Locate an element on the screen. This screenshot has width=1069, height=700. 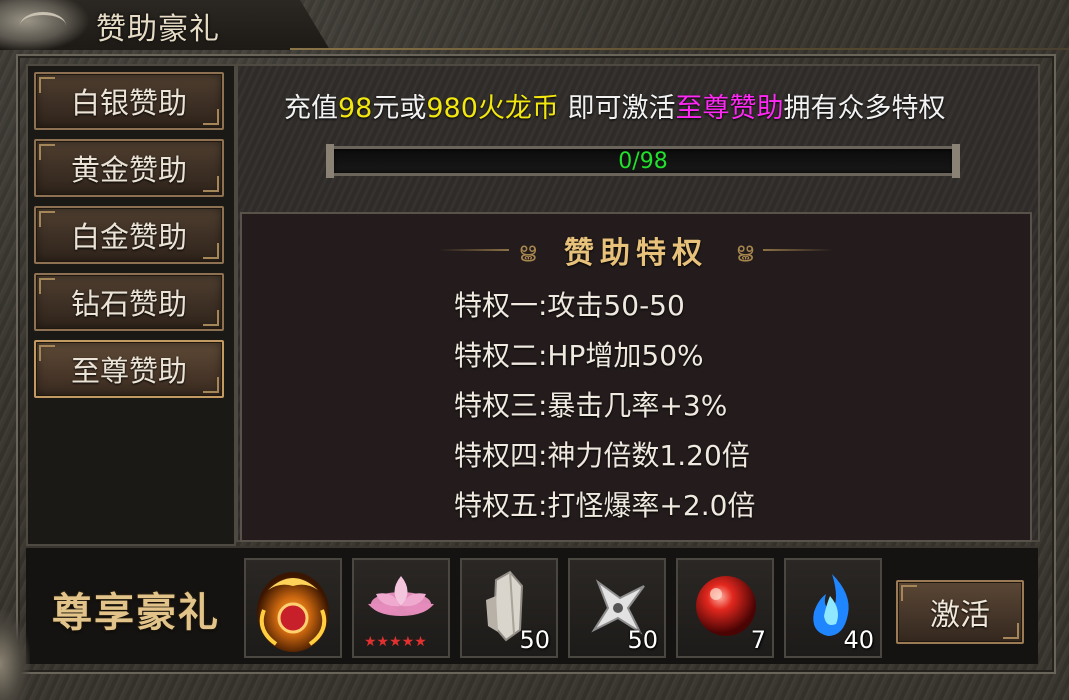
rewards-label: 尊享豪礼 is located at coordinates (136, 612).